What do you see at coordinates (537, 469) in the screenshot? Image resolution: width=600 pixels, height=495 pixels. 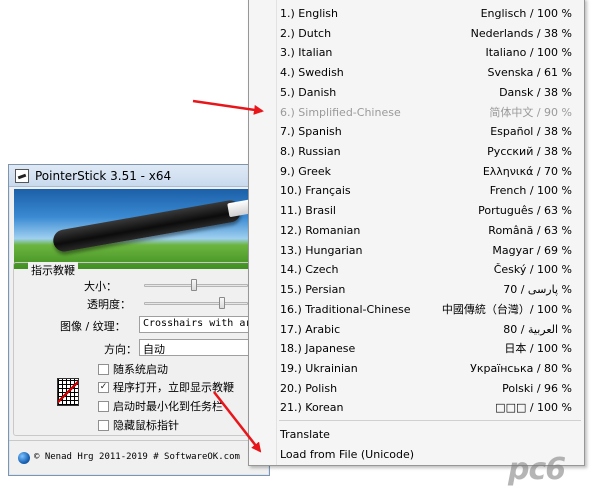 I see `watermark-logo: pc6` at bounding box center [537, 469].